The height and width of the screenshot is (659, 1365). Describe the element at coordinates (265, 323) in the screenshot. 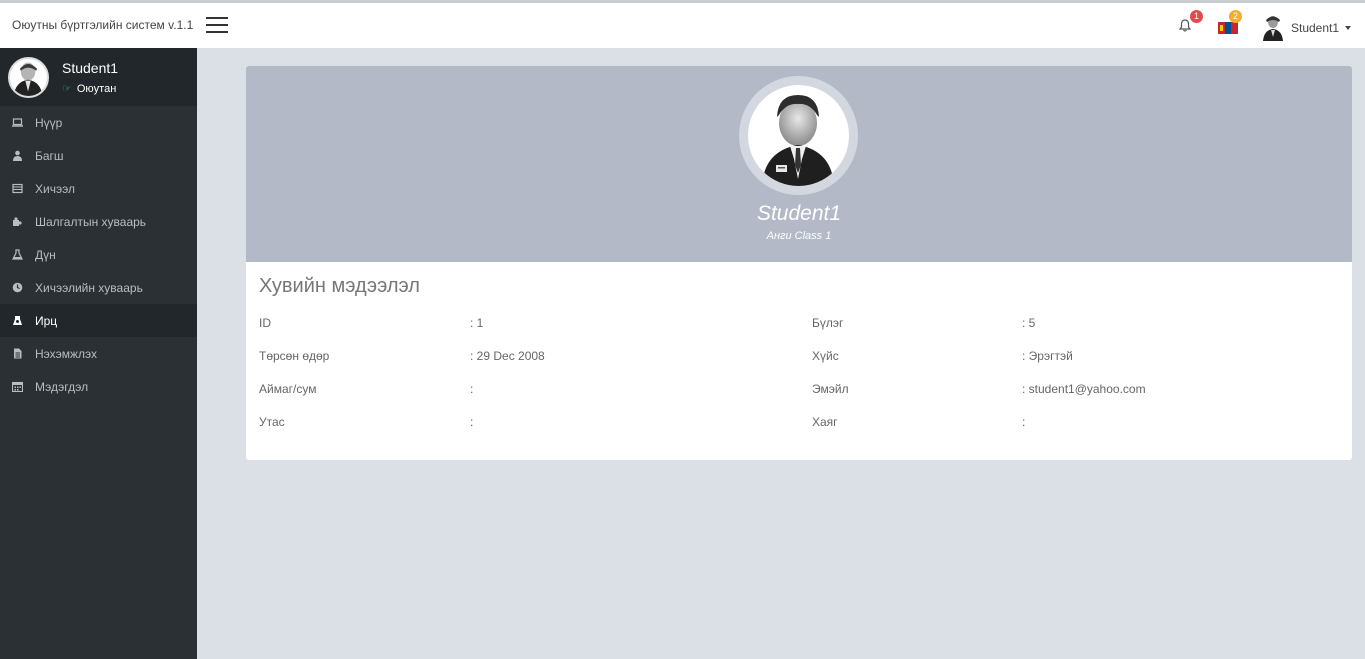

I see `field-label-id: ID` at that location.